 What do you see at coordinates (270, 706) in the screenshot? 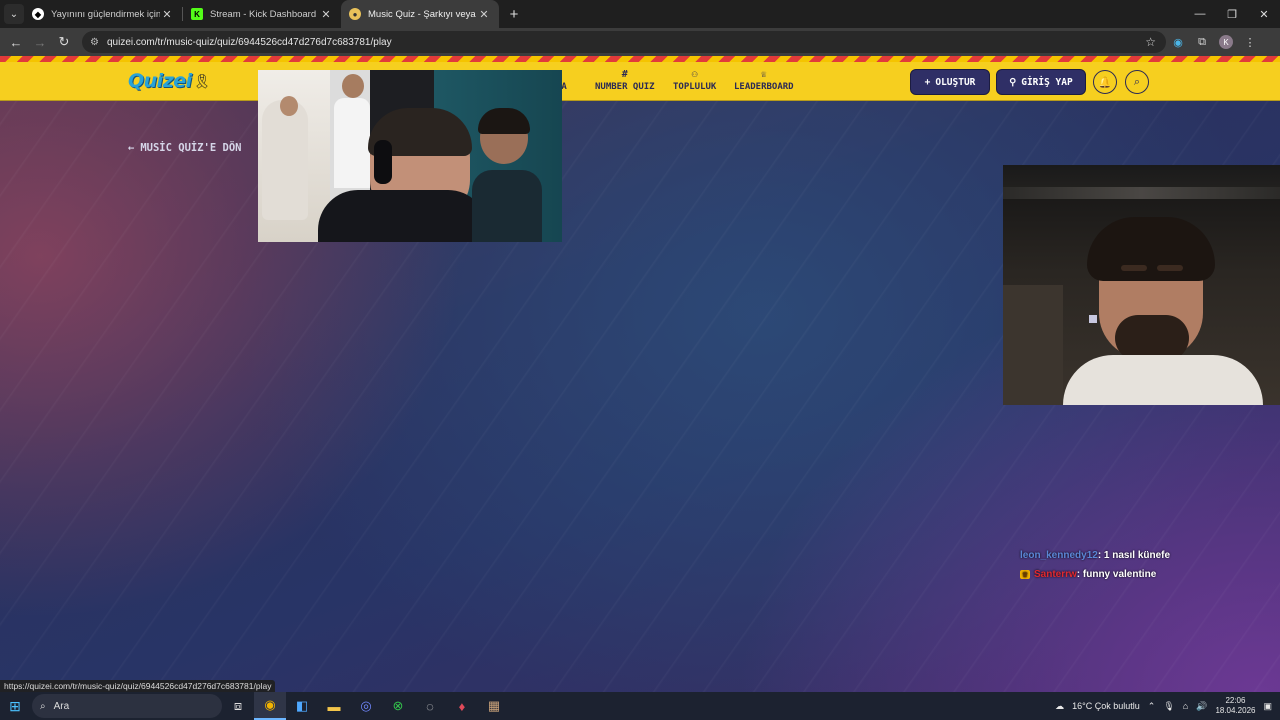
I see `chrome-icon: ◉` at bounding box center [270, 706].